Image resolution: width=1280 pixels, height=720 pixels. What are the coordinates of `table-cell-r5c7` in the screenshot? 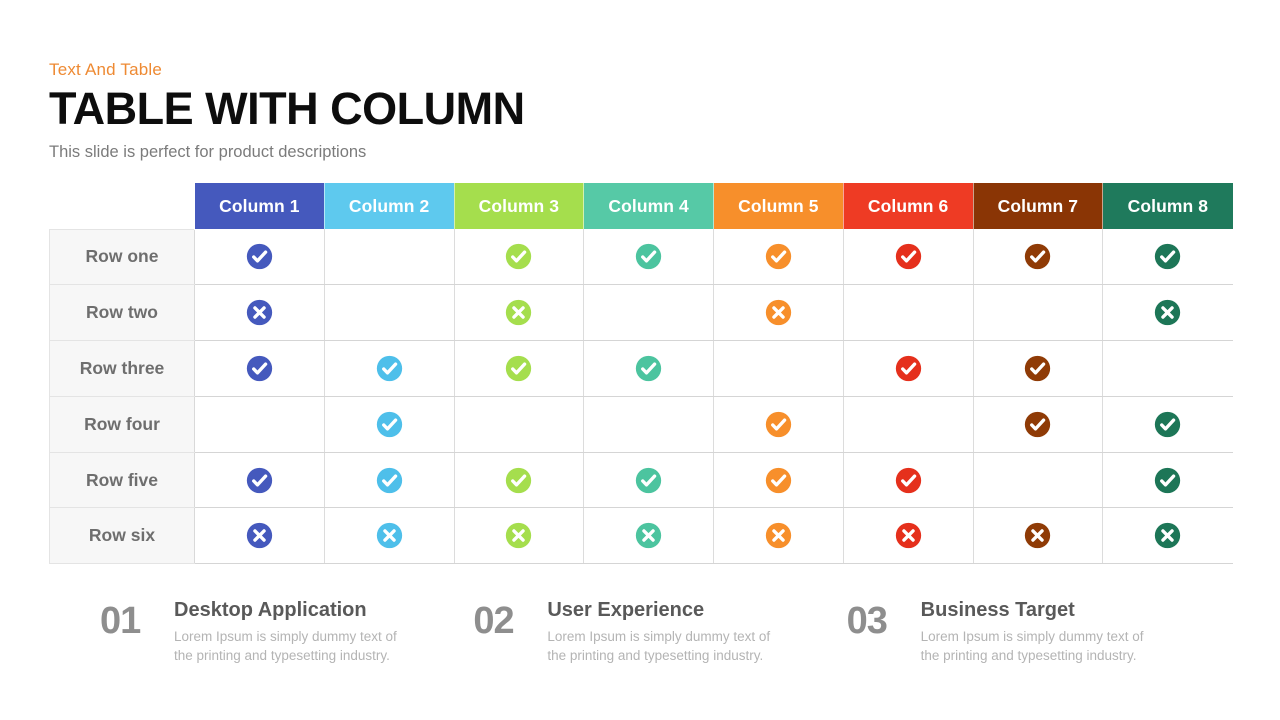 It's located at (1038, 480).